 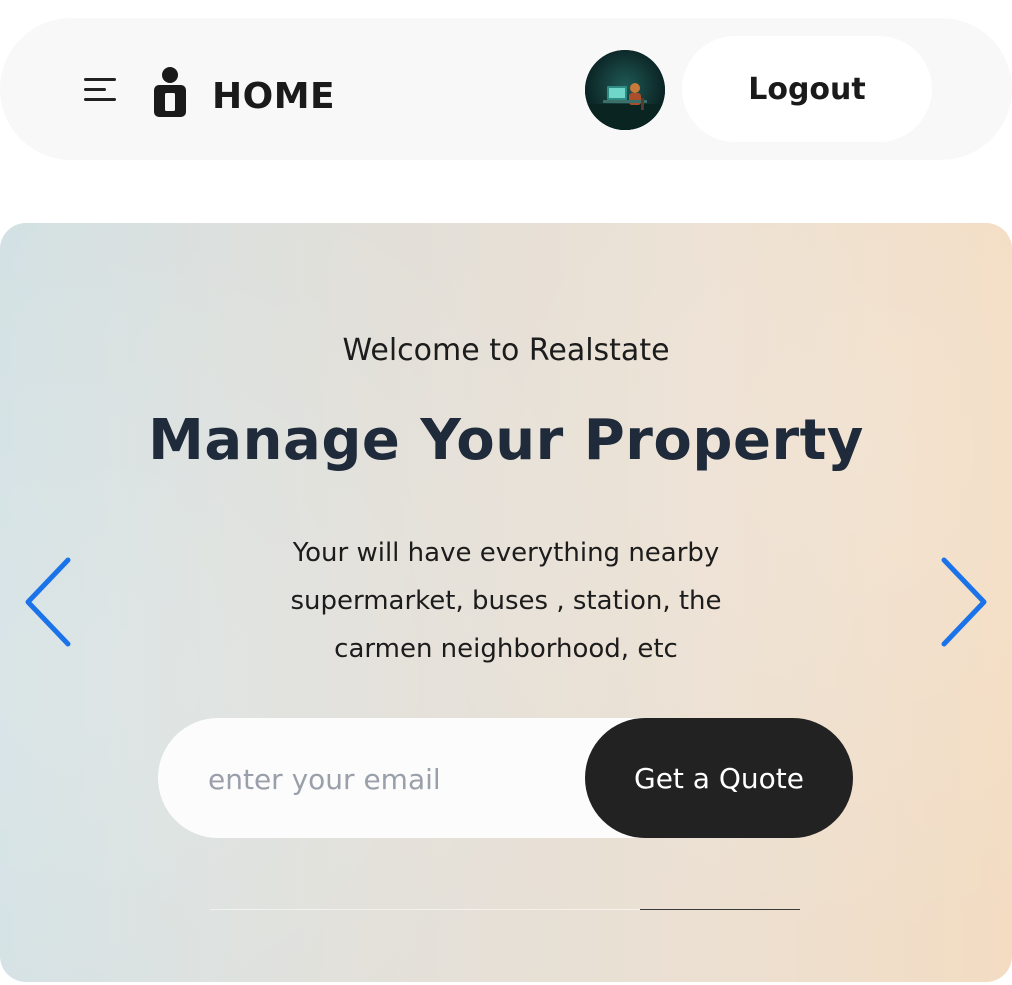 What do you see at coordinates (625, 90) in the screenshot?
I see `user-avatar` at bounding box center [625, 90].